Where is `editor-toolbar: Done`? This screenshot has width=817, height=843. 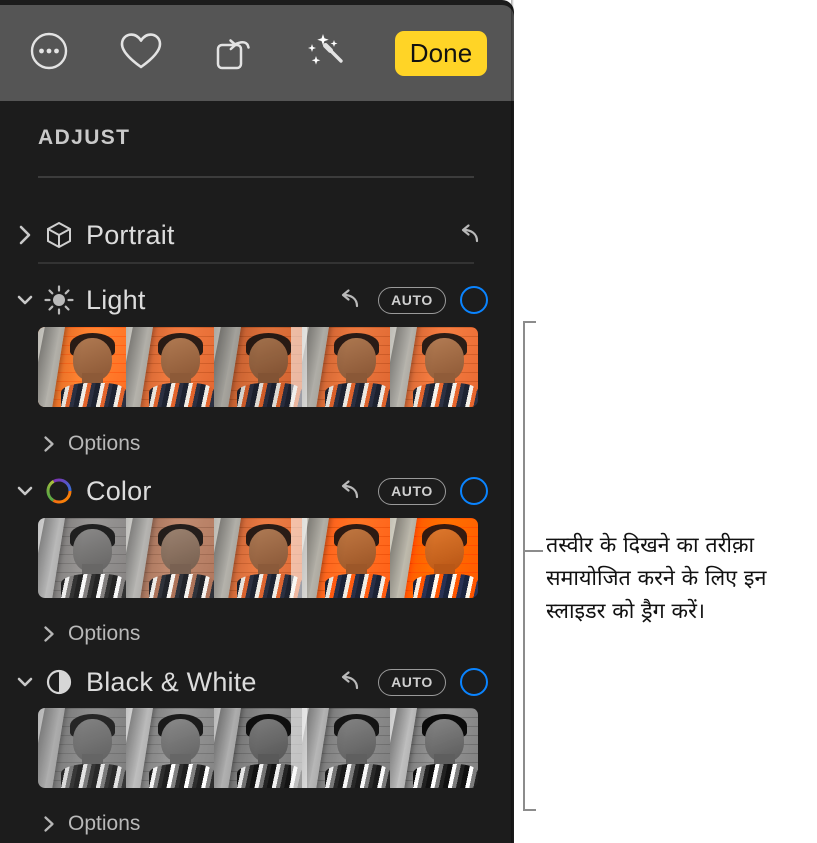
editor-toolbar: Done is located at coordinates (257, 53).